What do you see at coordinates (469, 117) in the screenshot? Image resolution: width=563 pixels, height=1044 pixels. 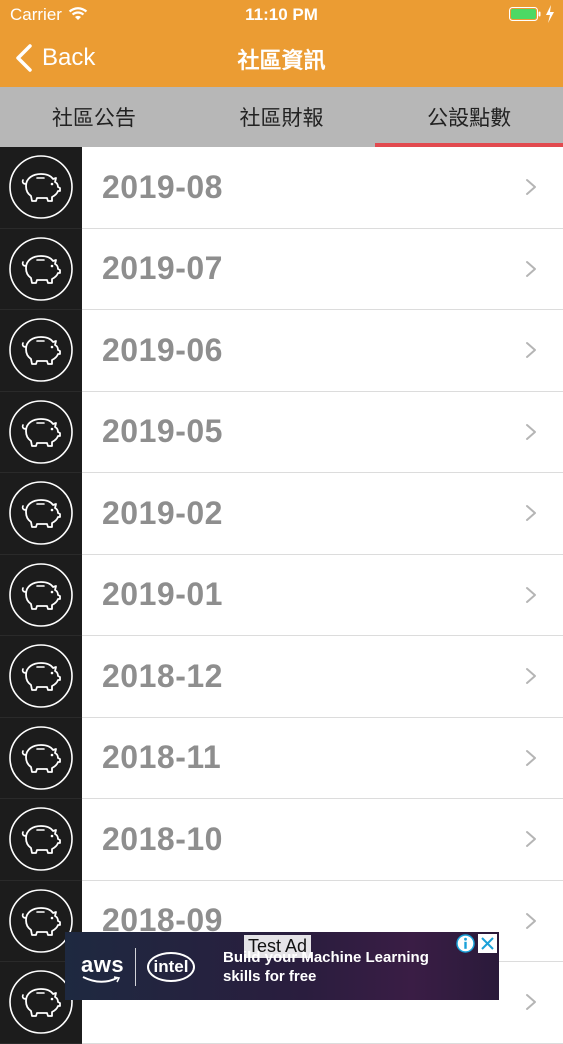 I see `tab-facility-points: 公設點數` at bounding box center [469, 117].